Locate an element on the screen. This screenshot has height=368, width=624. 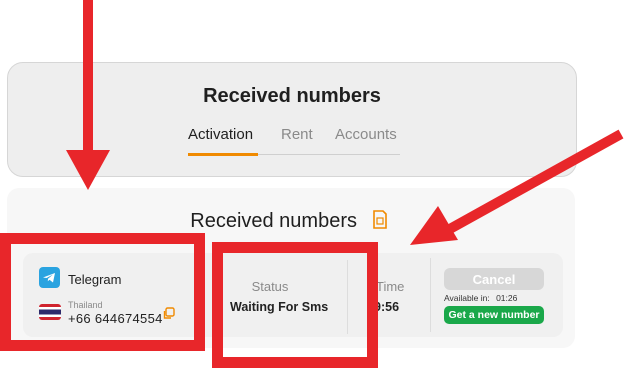
arrow-down-icon is located at coordinates (88, 95).